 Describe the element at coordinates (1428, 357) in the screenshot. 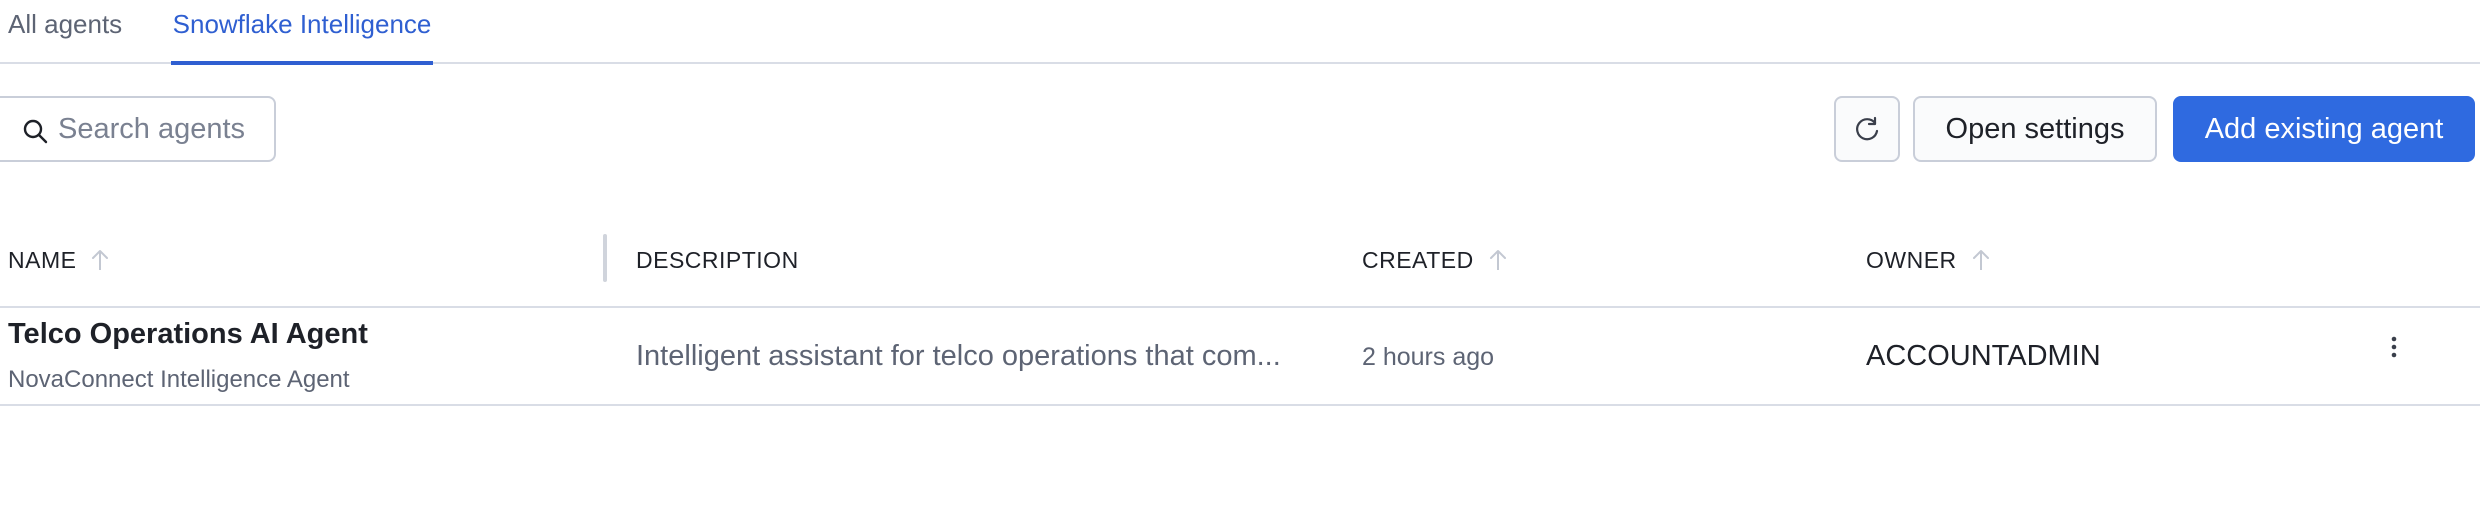

I see `agent-created: 2 hours ago` at that location.